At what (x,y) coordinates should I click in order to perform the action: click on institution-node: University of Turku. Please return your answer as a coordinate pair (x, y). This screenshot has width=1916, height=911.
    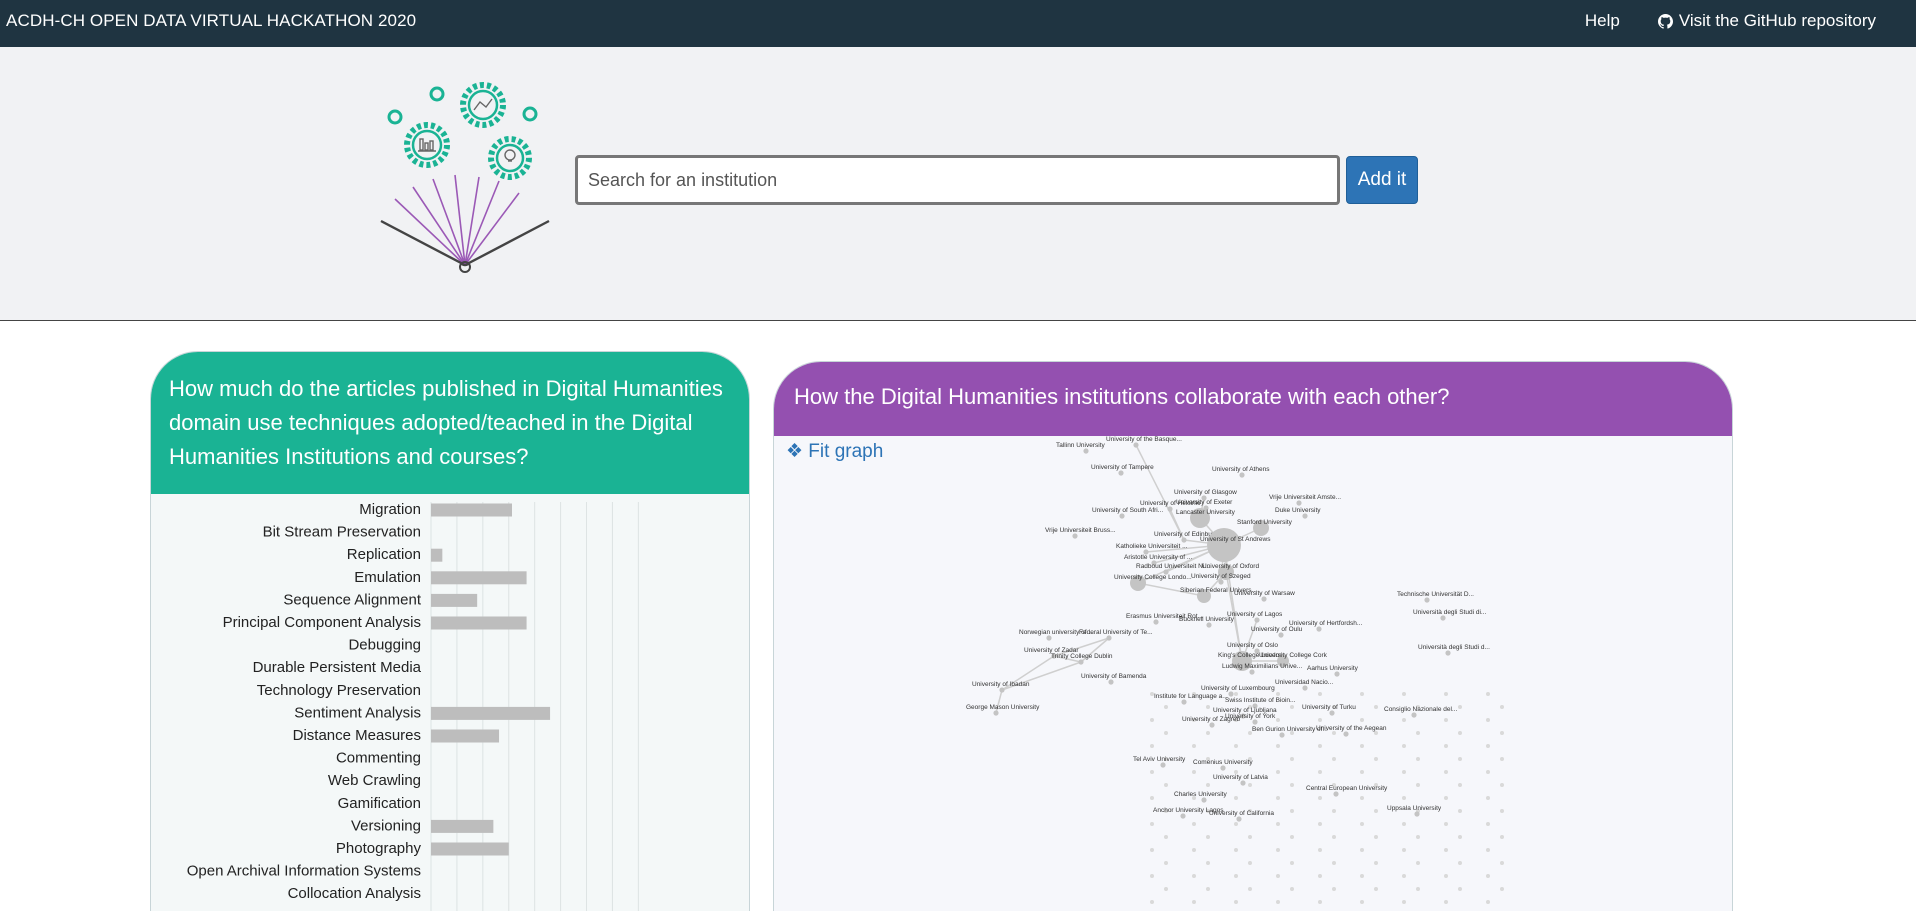
    Looking at the image, I should click on (1329, 710).